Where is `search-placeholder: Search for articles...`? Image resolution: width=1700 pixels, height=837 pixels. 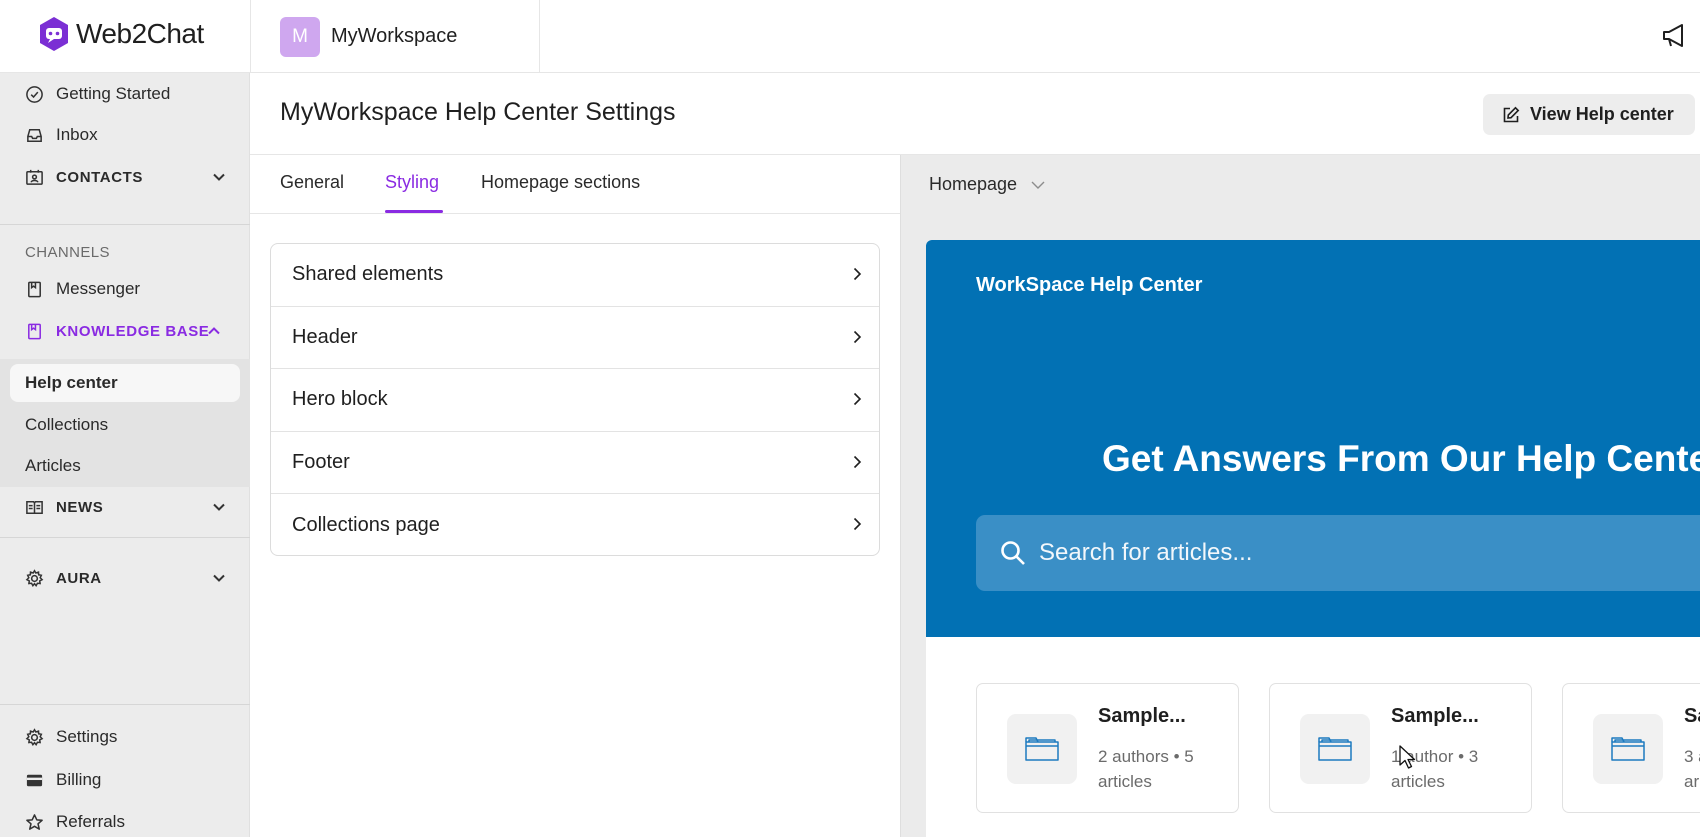
search-placeholder: Search for articles... is located at coordinates (1146, 552).